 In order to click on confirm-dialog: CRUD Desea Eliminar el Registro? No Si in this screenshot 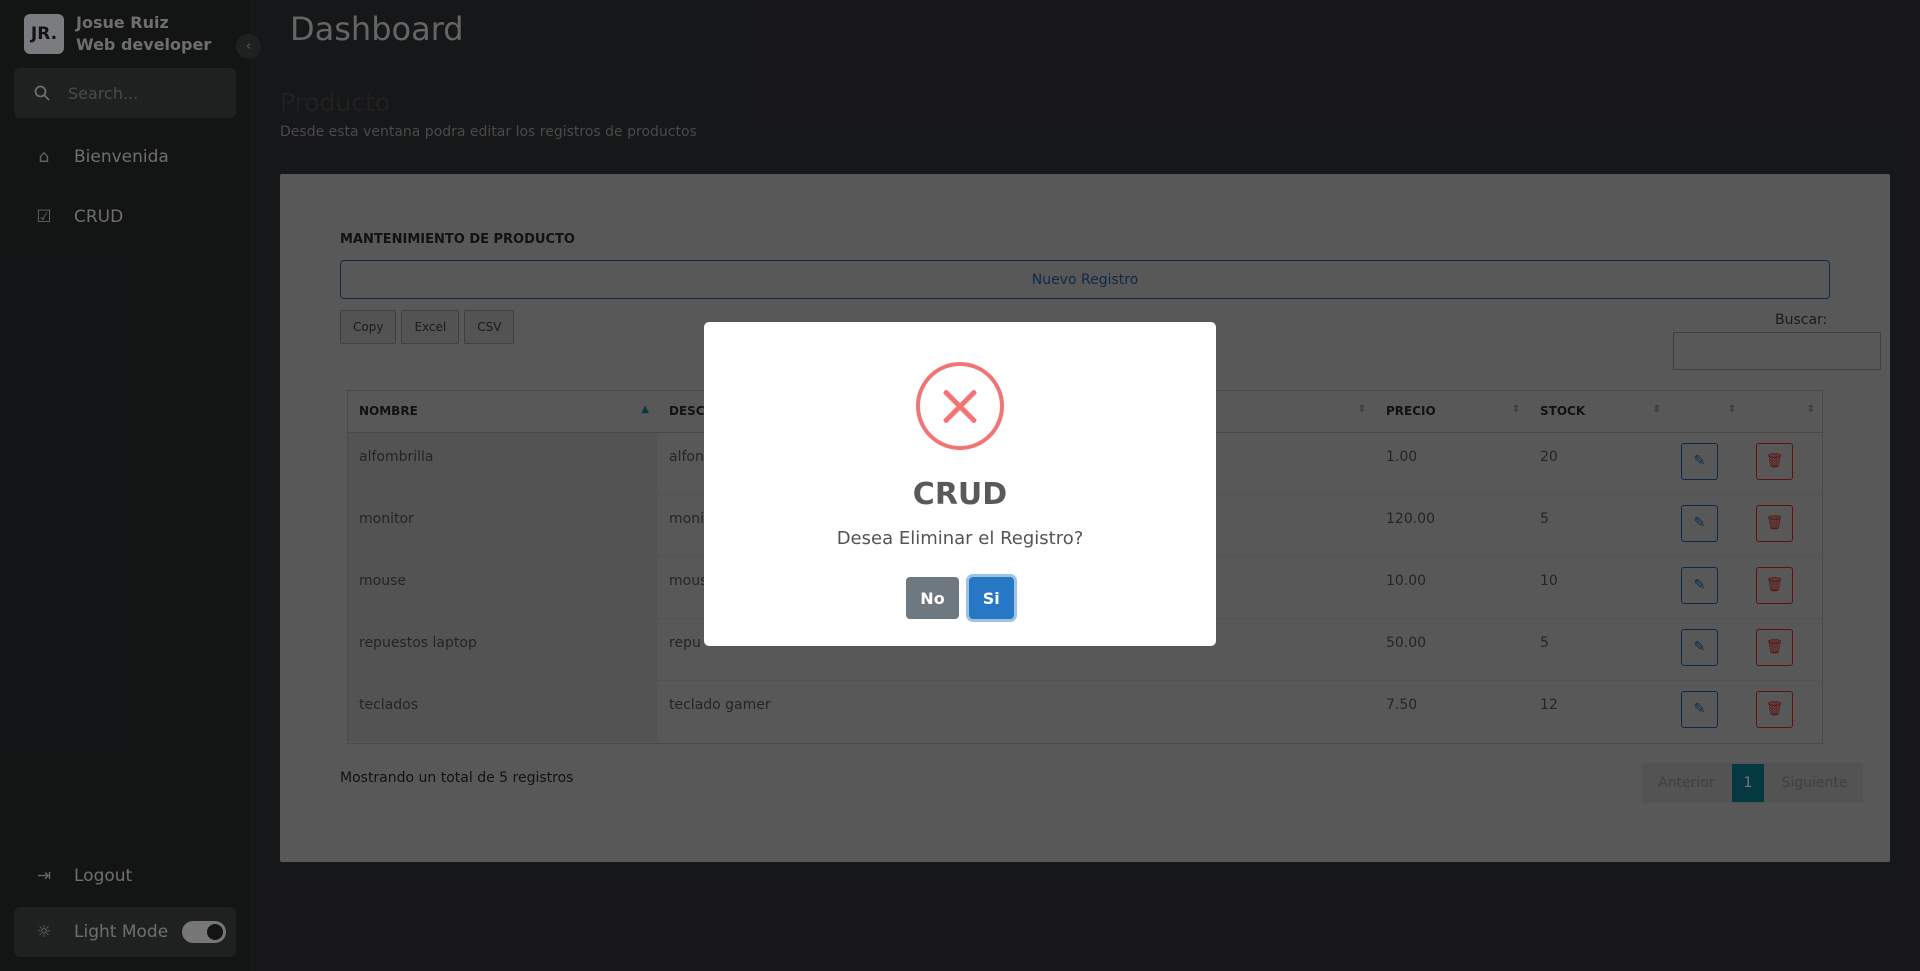, I will do `click(960, 484)`.